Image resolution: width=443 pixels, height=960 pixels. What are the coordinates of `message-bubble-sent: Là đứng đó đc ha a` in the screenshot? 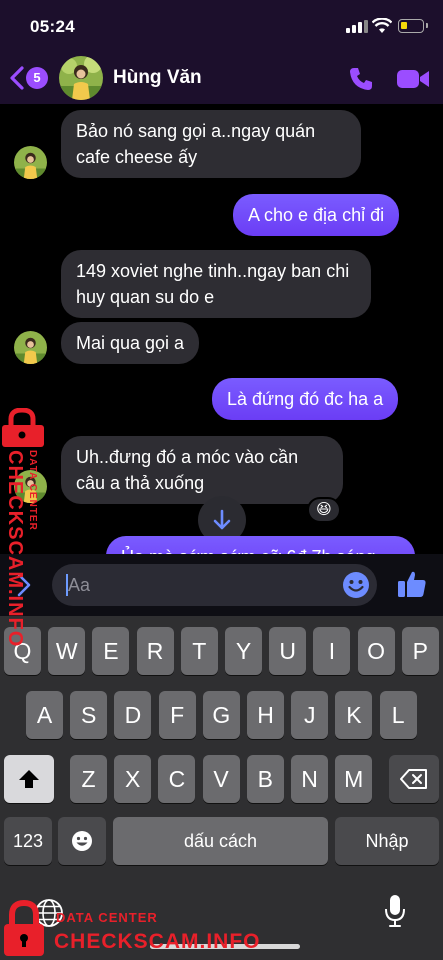 It's located at (305, 399).